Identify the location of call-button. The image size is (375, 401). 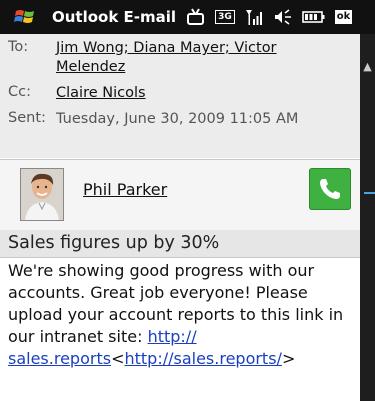
(330, 189).